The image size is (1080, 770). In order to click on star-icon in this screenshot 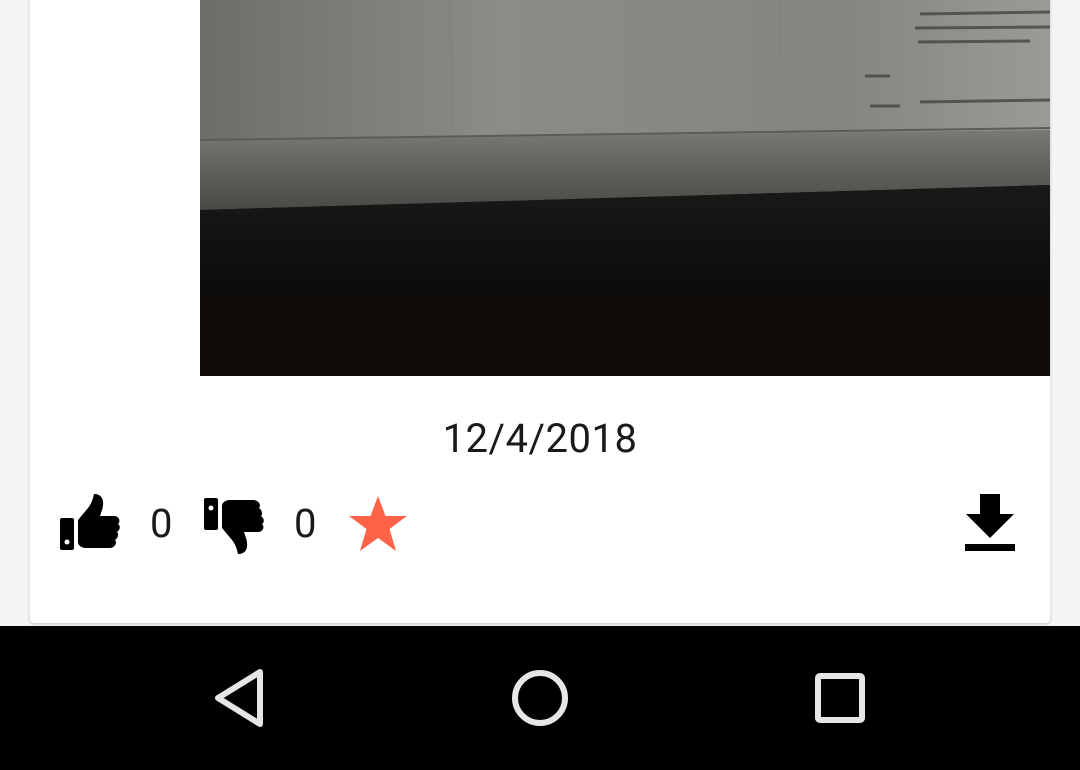, I will do `click(378, 525)`.